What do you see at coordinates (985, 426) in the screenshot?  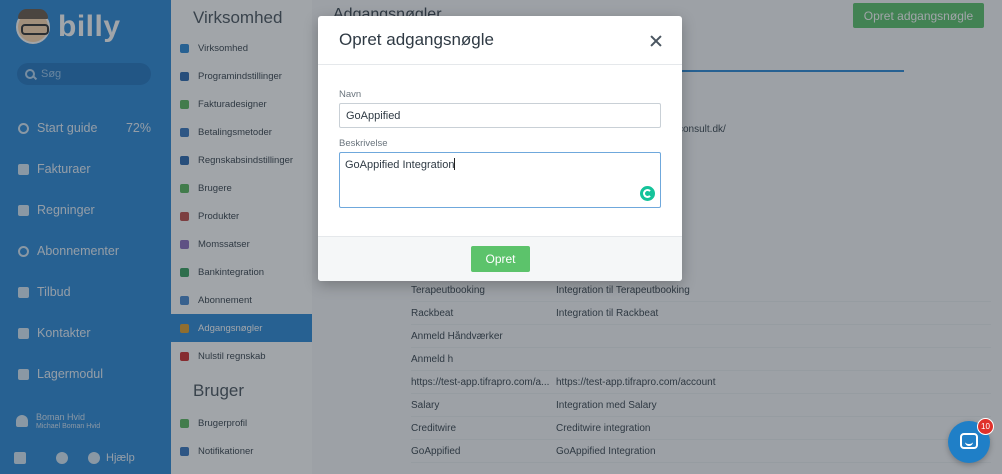 I see `chat-unread-badge: 10` at bounding box center [985, 426].